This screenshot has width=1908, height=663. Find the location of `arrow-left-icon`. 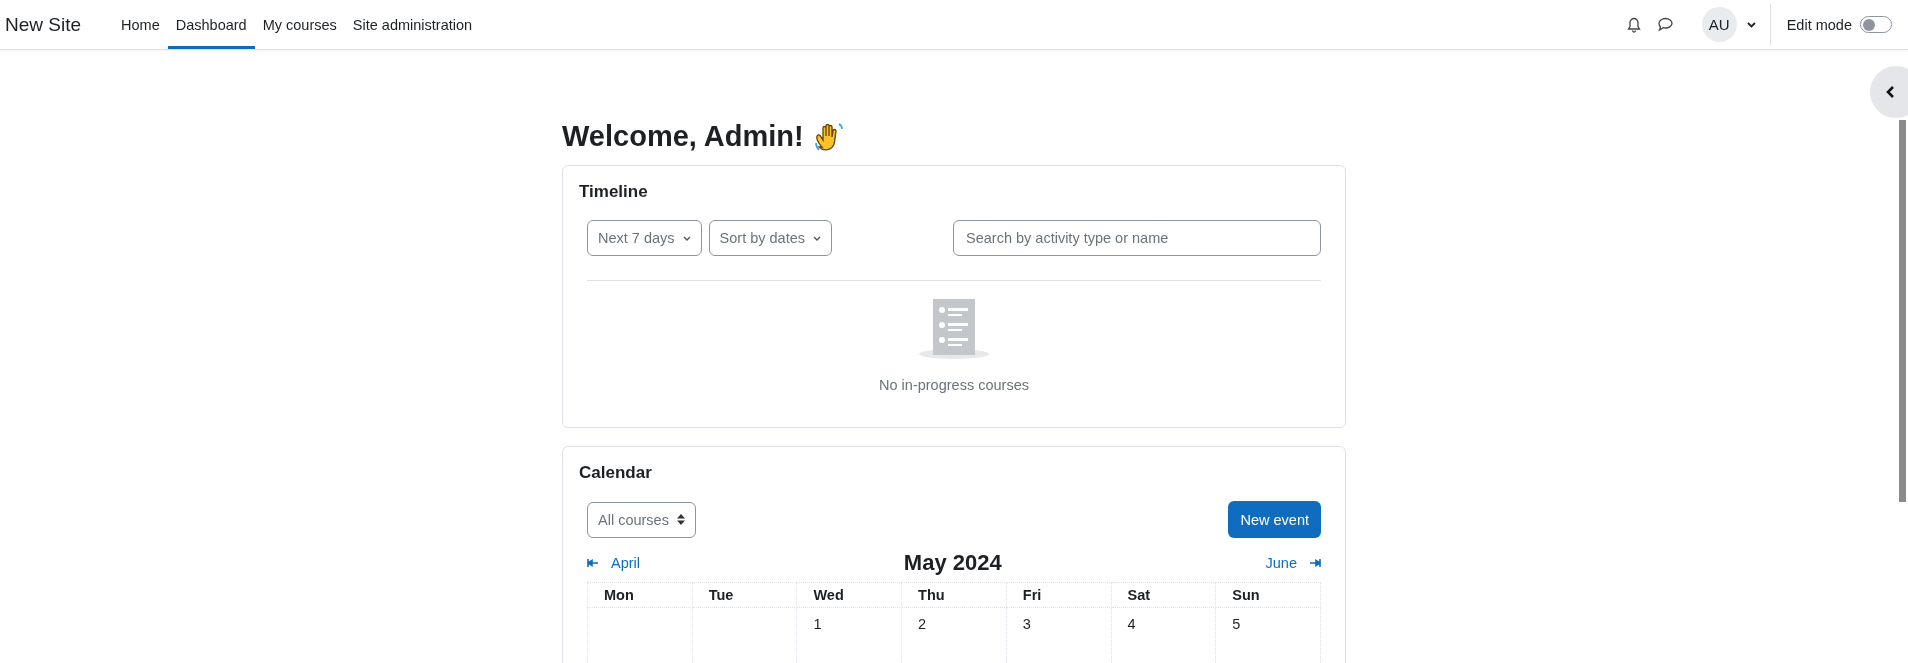

arrow-left-icon is located at coordinates (593, 563).